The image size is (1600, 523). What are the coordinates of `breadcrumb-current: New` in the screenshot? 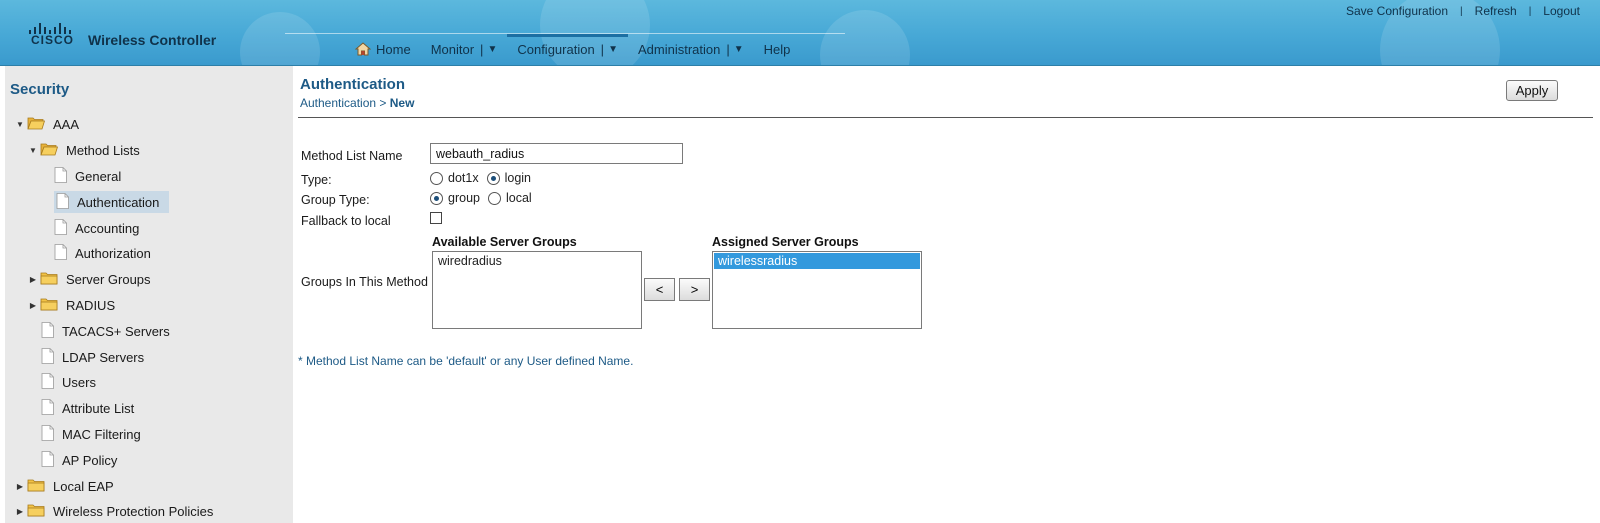 It's located at (402, 103).